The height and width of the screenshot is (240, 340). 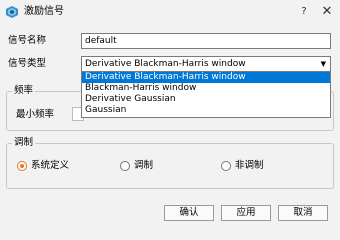 I want to click on ok-button: 确认, so click(x=189, y=213).